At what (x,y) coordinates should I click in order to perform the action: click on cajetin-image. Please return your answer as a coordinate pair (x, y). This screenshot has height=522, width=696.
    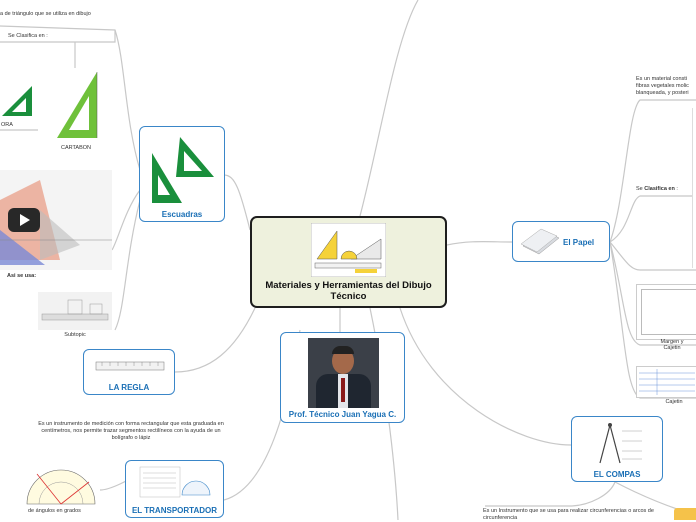
    Looking at the image, I should click on (666, 382).